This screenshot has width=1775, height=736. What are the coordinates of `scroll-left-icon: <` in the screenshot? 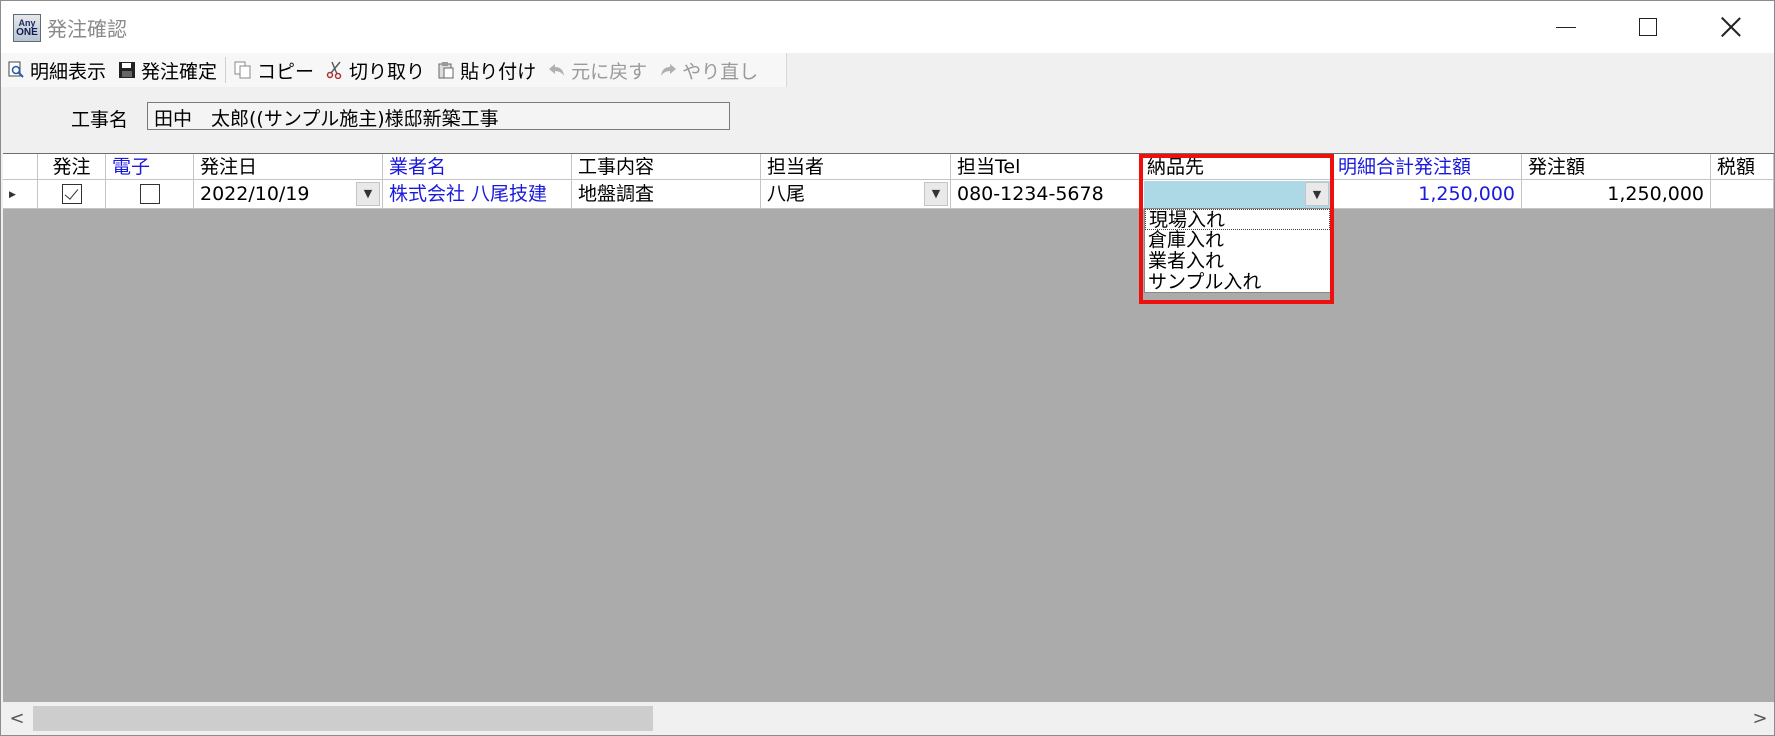 It's located at (17, 718).